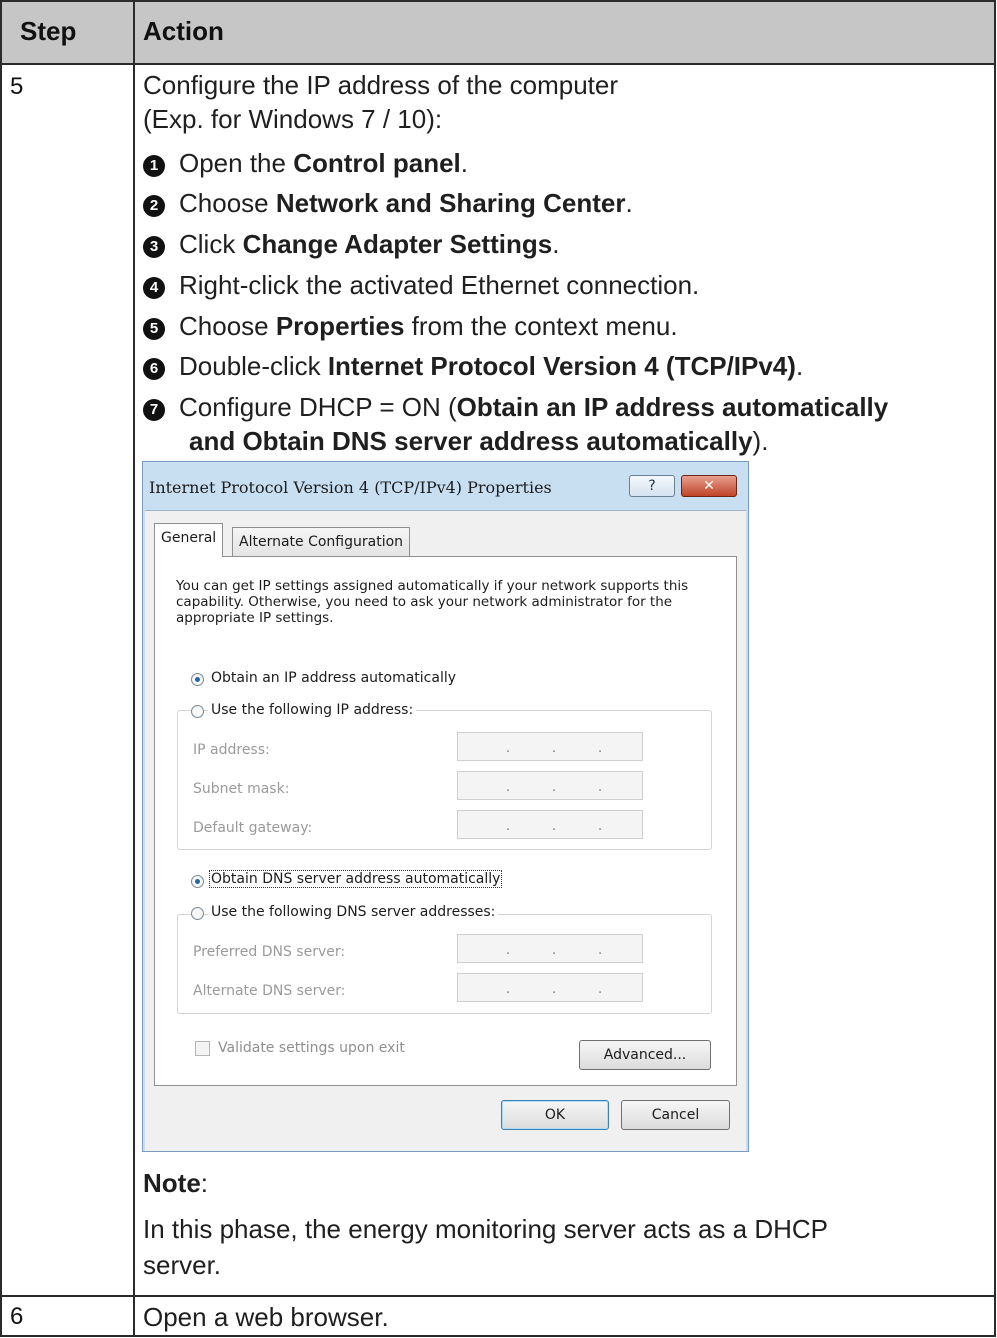  What do you see at coordinates (197, 881) in the screenshot?
I see `obtain-dns-radio` at bounding box center [197, 881].